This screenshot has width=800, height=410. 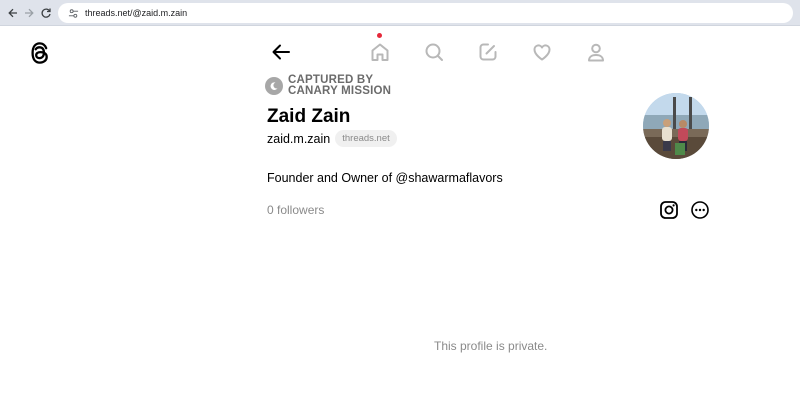 What do you see at coordinates (366, 138) in the screenshot?
I see `domain-badge: threads.net` at bounding box center [366, 138].